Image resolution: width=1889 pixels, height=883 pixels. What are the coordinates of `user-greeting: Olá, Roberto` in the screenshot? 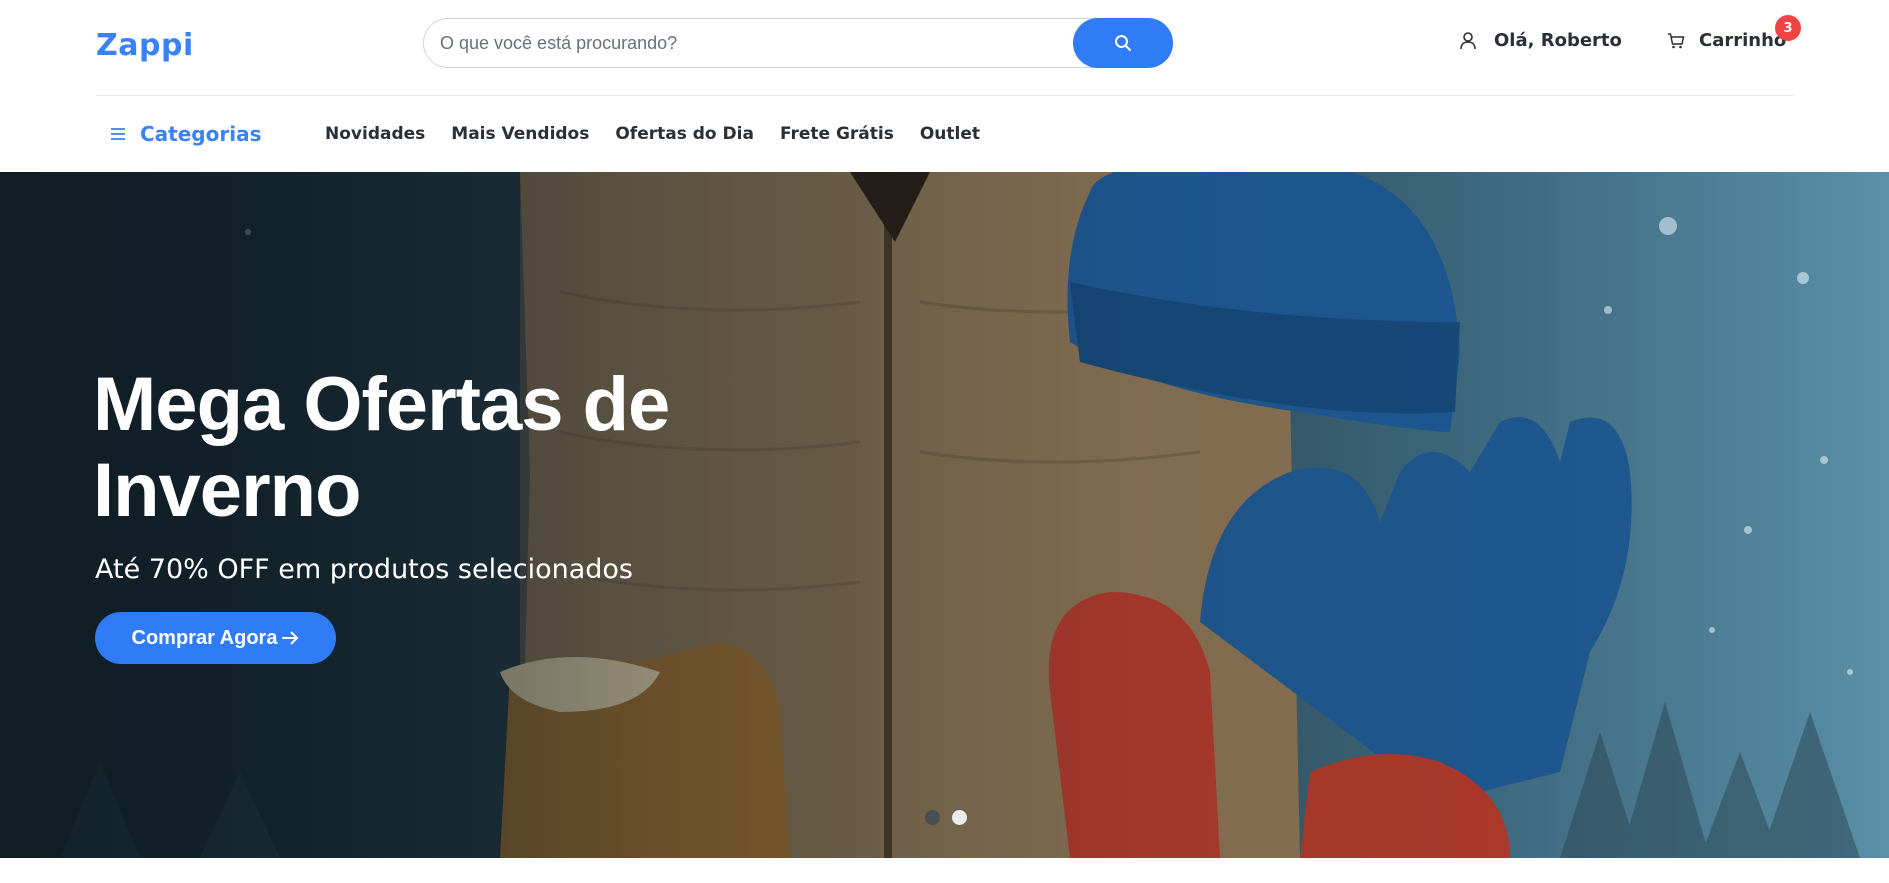 It's located at (1558, 40).